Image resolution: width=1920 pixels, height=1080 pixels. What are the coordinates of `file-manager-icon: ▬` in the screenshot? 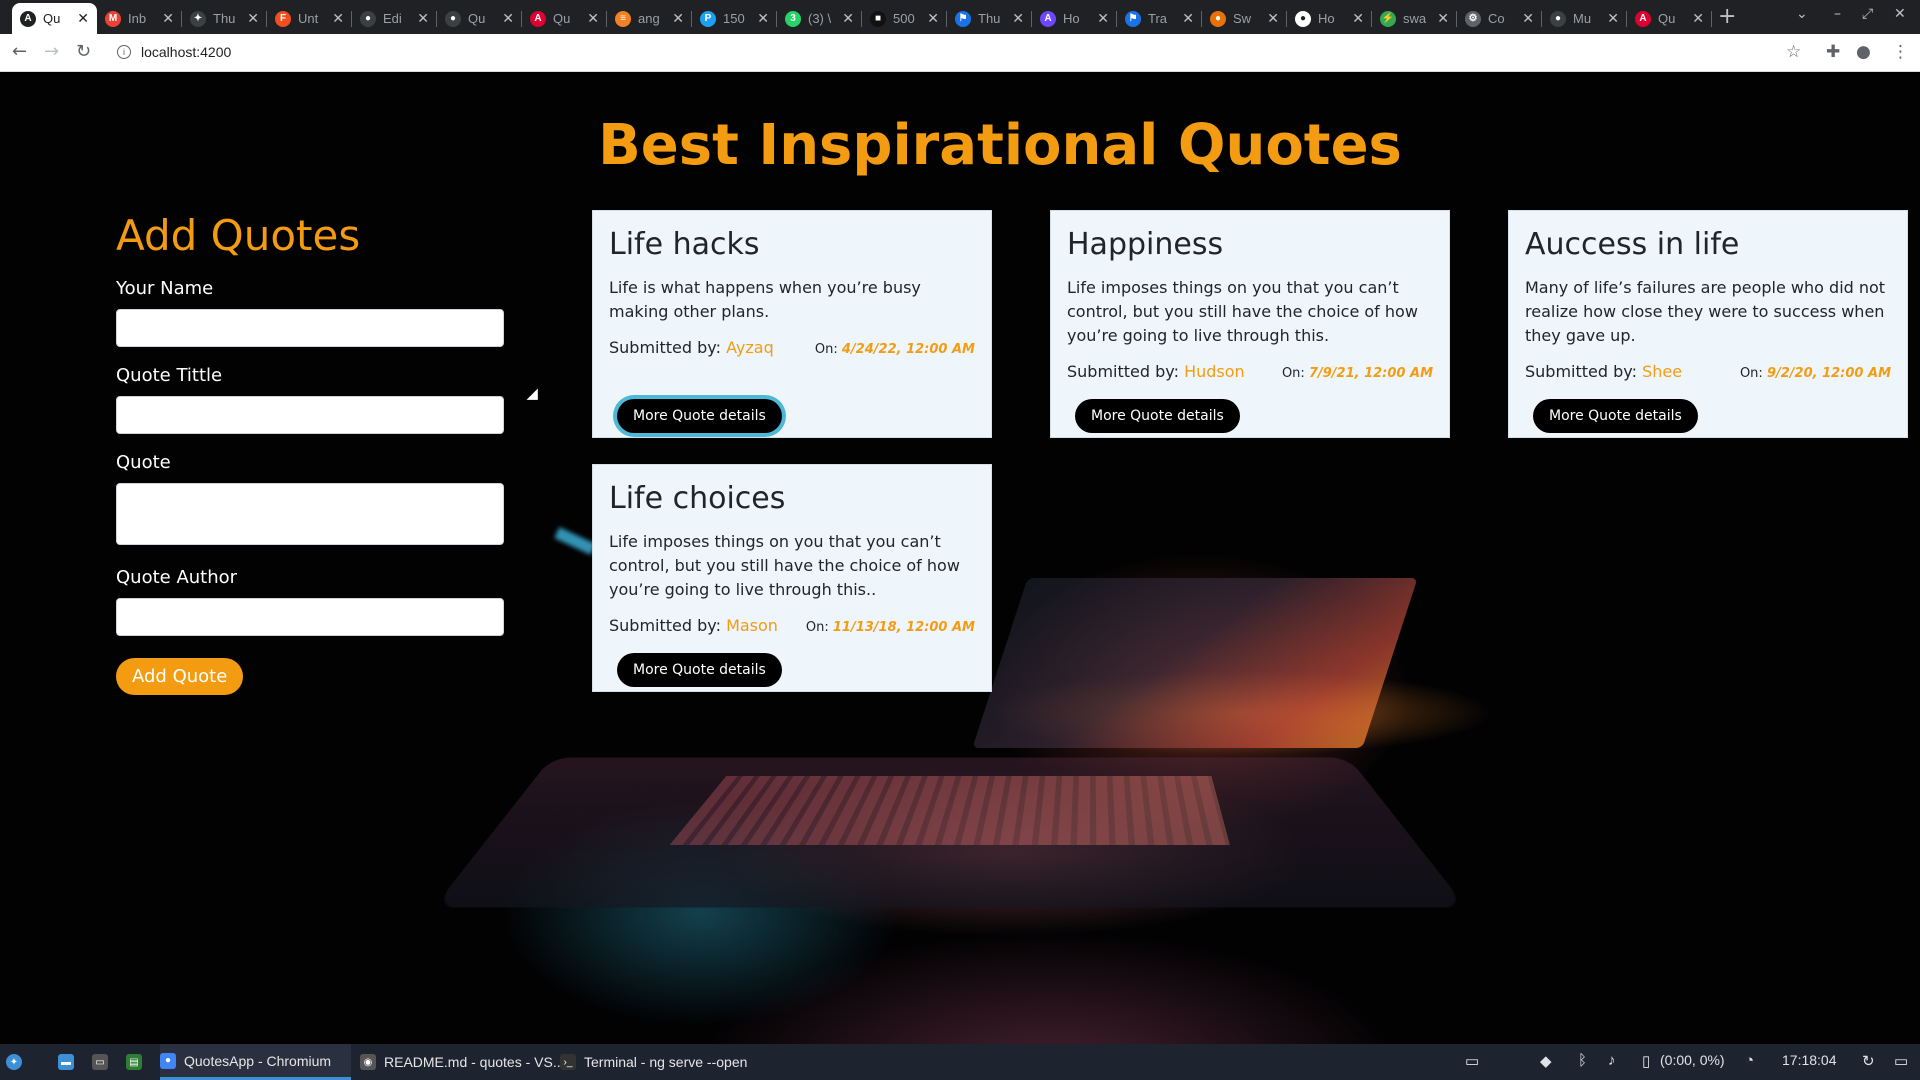 It's located at (70, 1062).